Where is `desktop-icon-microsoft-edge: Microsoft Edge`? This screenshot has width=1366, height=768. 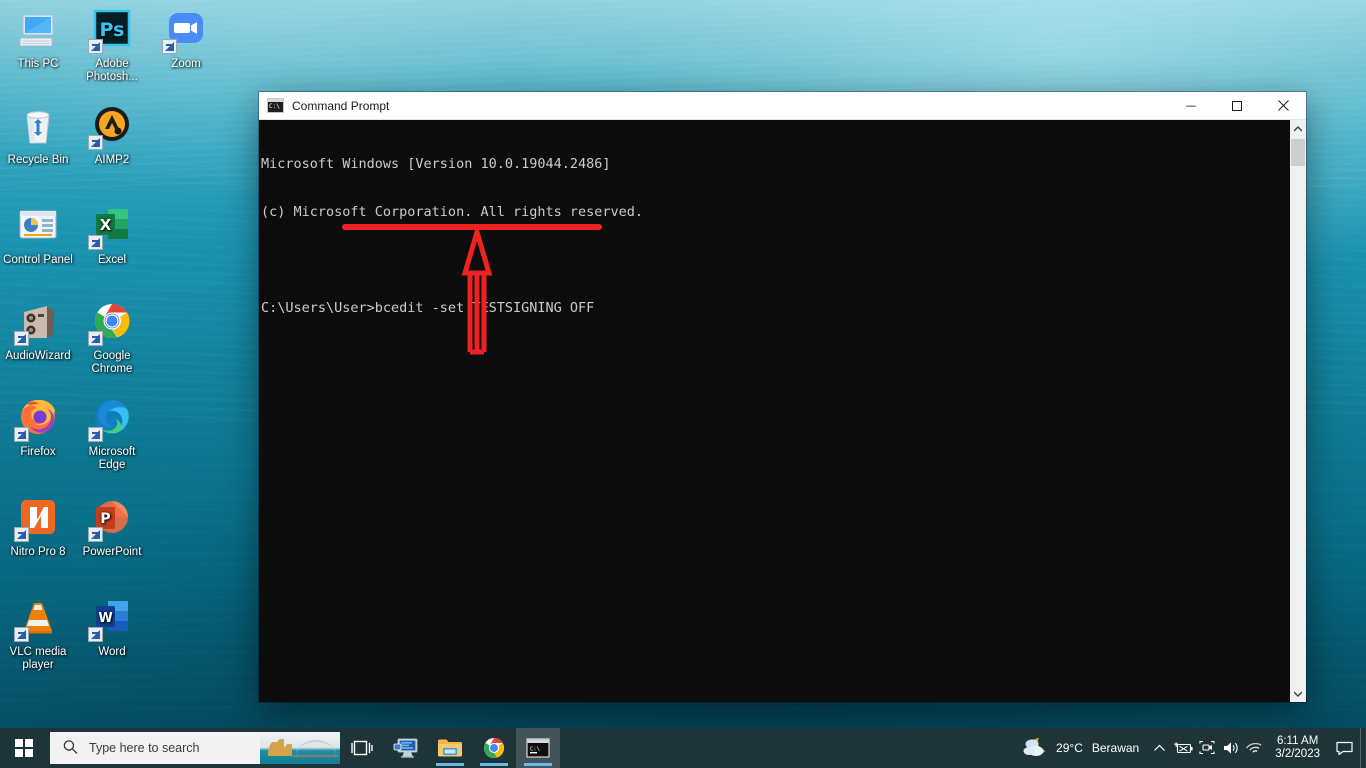
desktop-icon-microsoft-edge: Microsoft Edge is located at coordinates (112, 433).